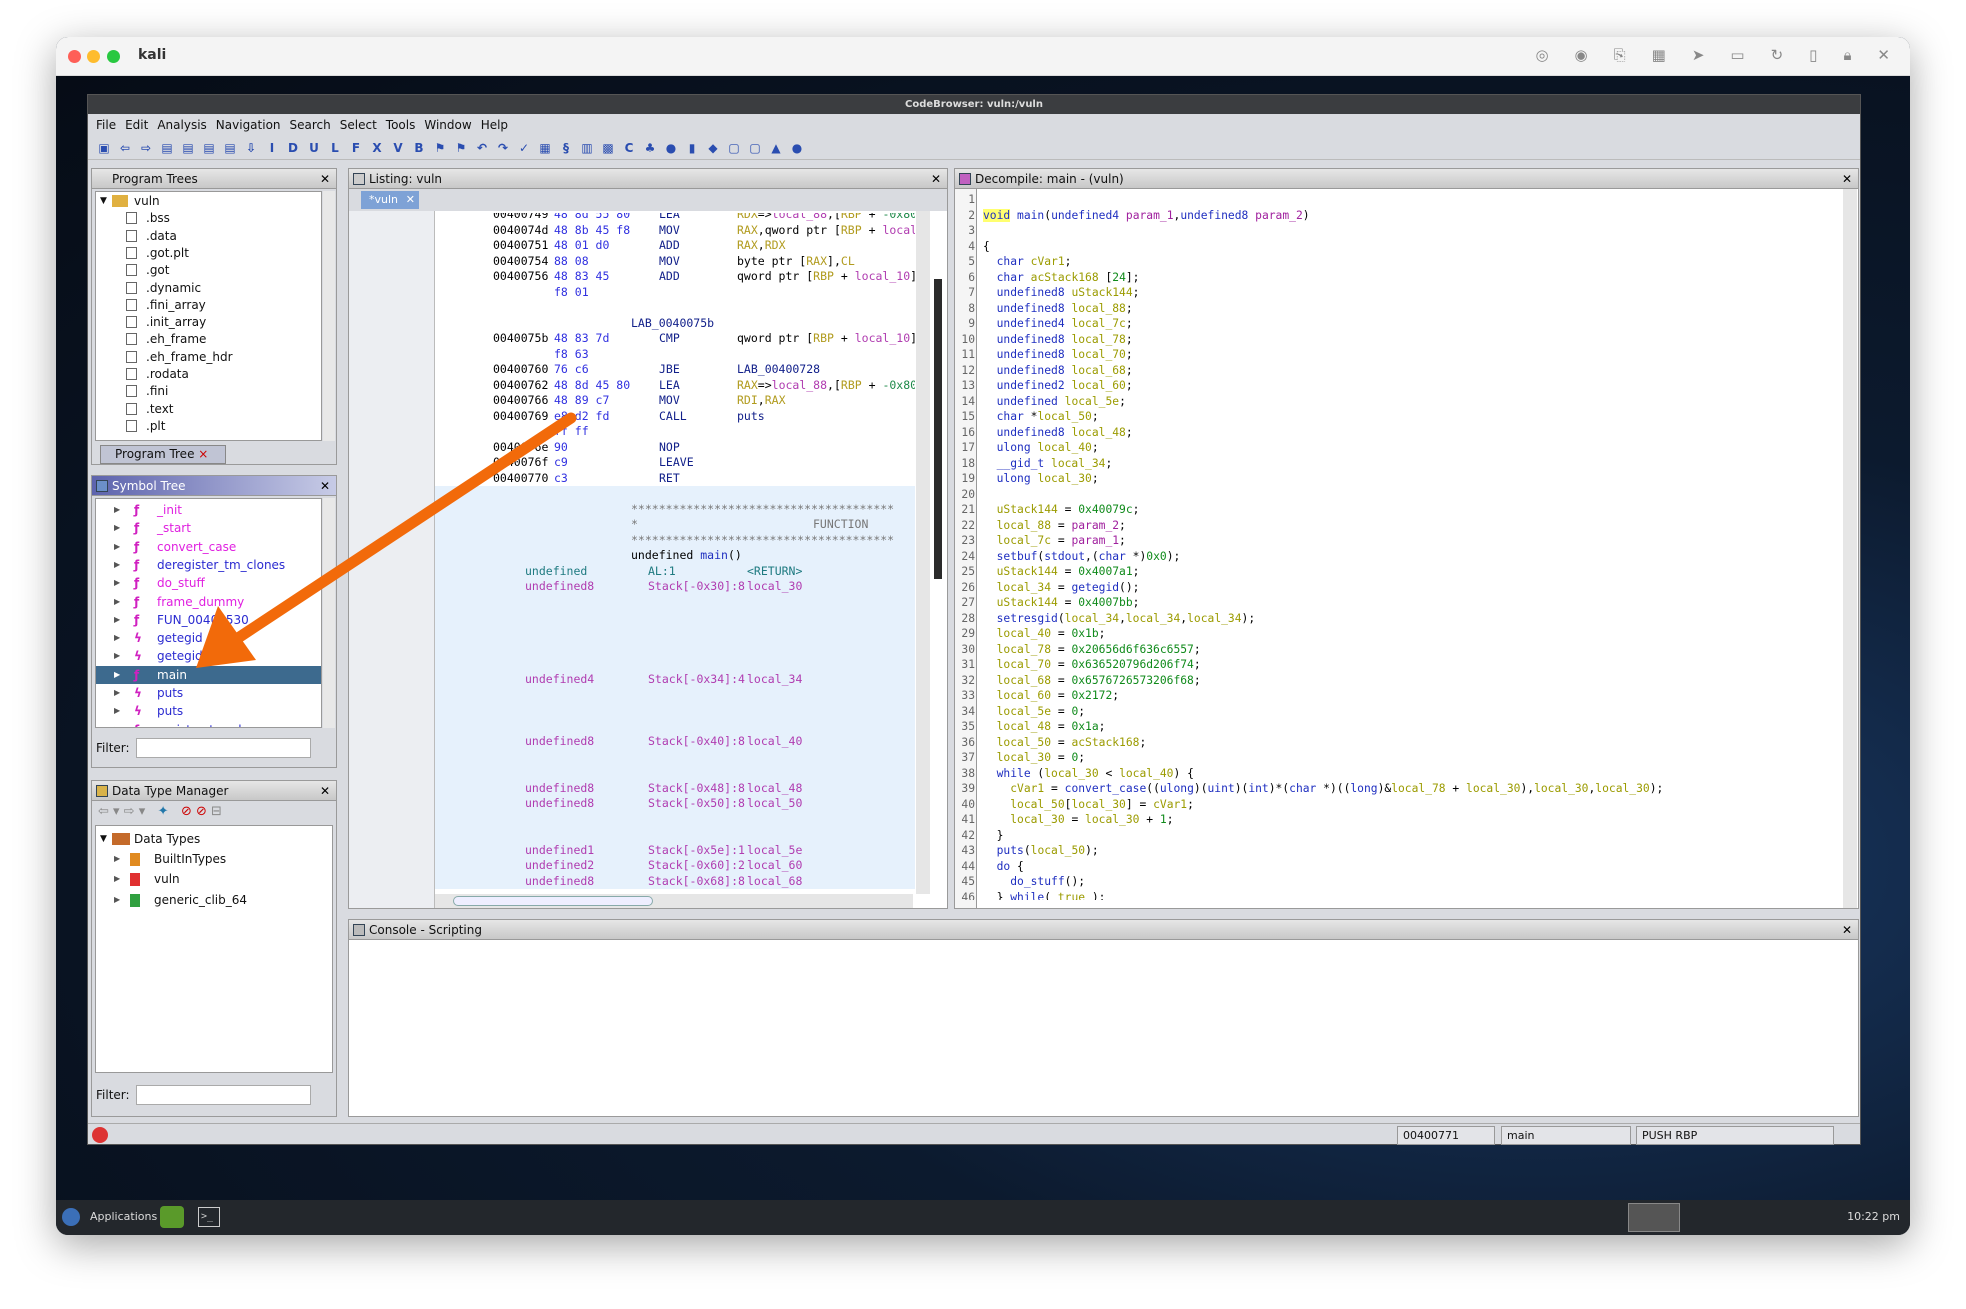 The height and width of the screenshot is (1309, 1966). Describe the element at coordinates (188, 148) in the screenshot. I see `nav2-icon: ▤` at that location.